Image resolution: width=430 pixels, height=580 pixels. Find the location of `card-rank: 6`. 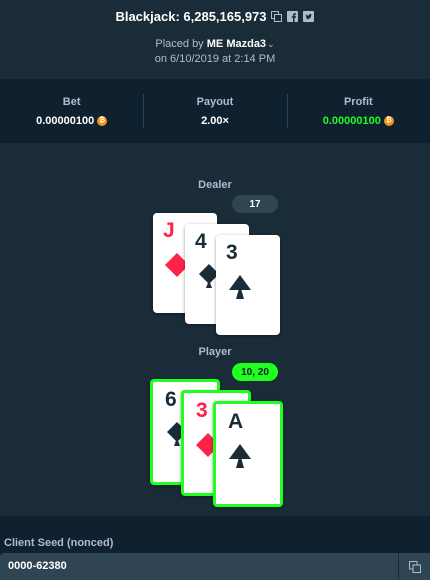

card-rank: 6 is located at coordinates (171, 399).